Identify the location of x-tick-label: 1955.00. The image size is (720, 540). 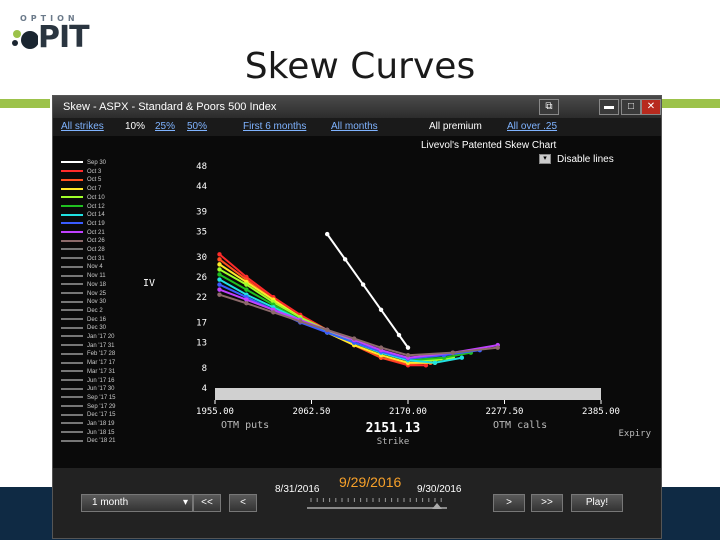
(215, 412).